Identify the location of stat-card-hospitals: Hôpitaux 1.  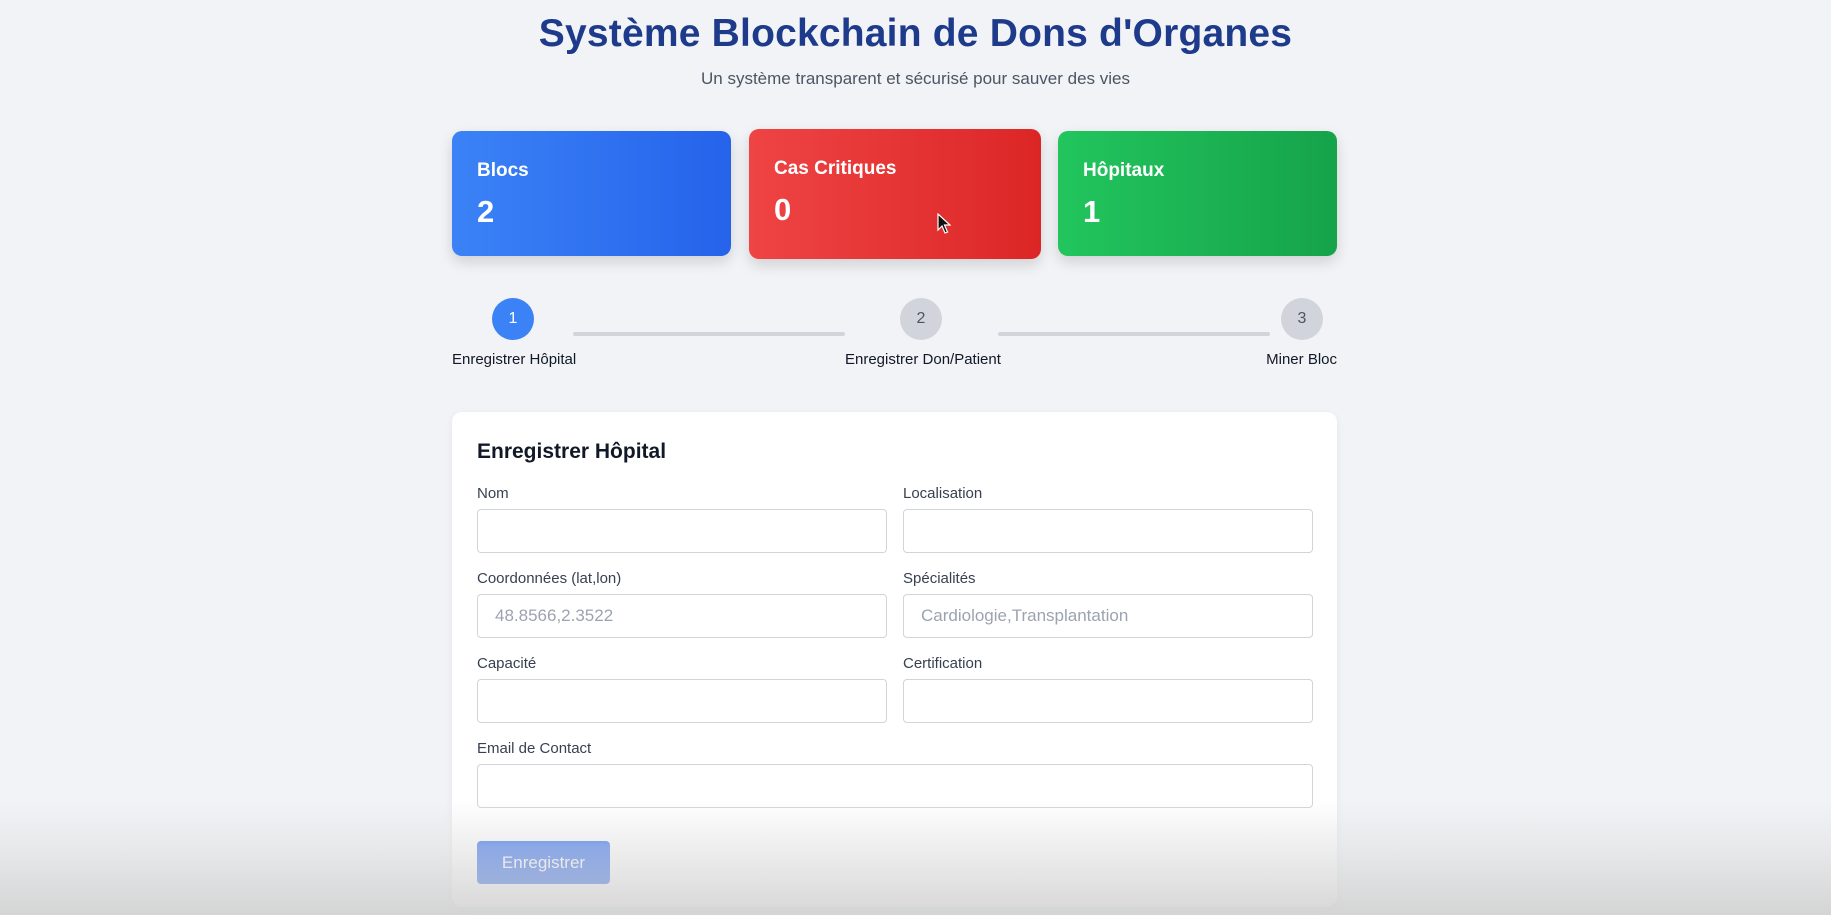
(1197, 193).